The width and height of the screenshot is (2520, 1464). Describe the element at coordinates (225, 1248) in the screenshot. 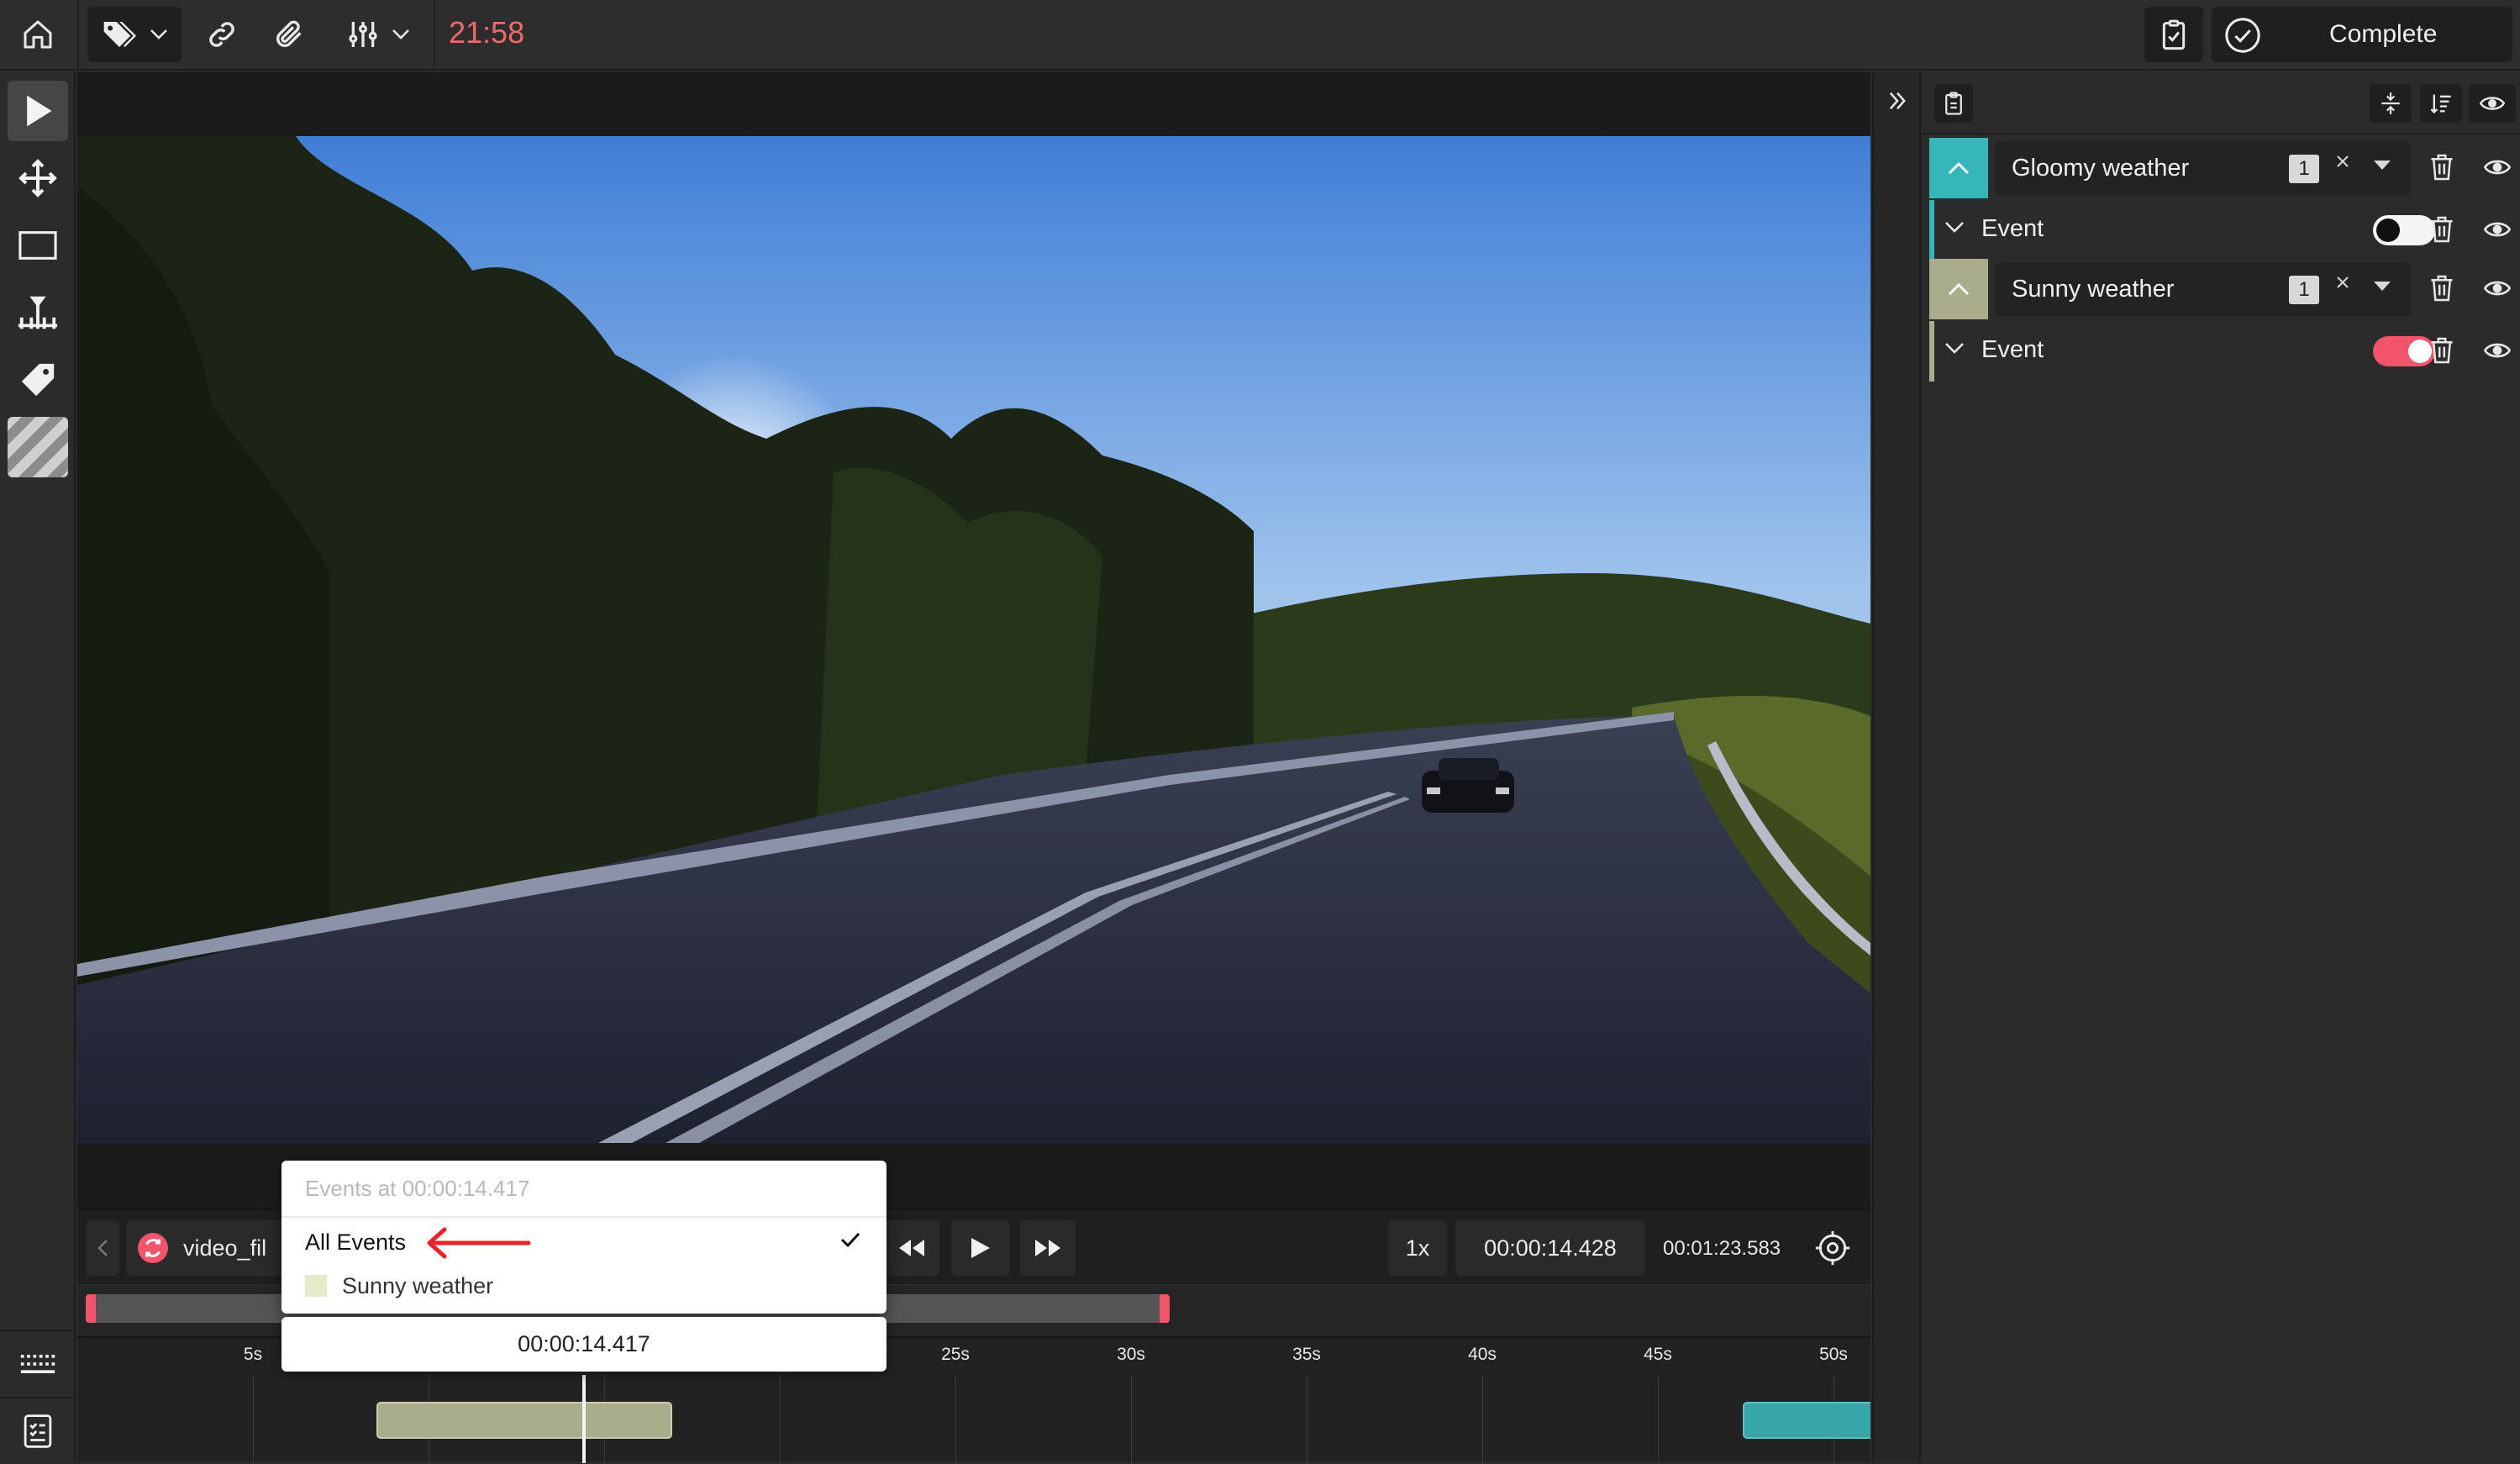

I see `file-name: video_fil` at that location.